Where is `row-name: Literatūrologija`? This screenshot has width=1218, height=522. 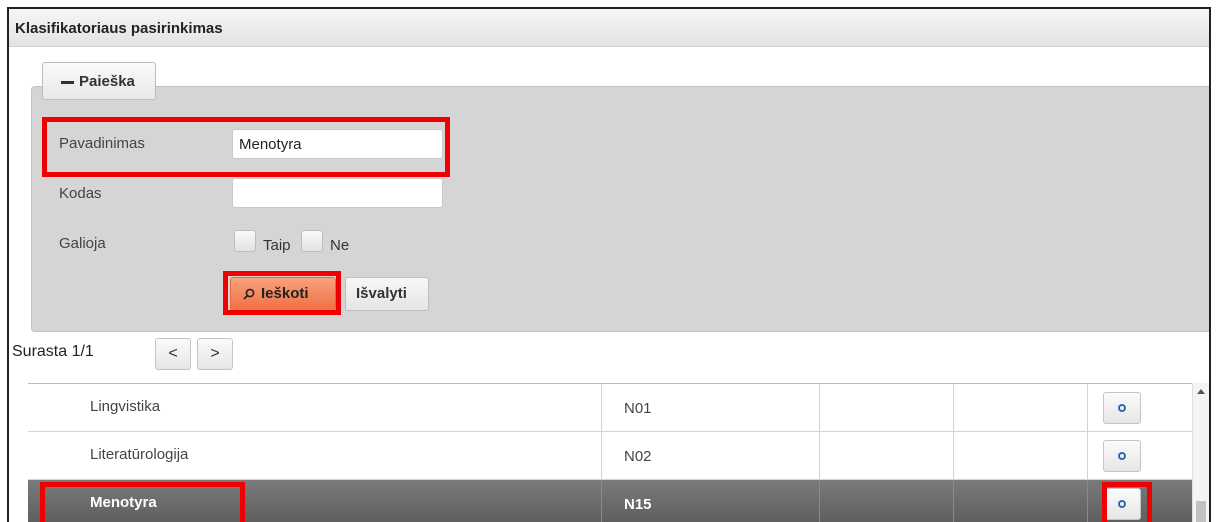 row-name: Literatūrologija is located at coordinates (139, 454).